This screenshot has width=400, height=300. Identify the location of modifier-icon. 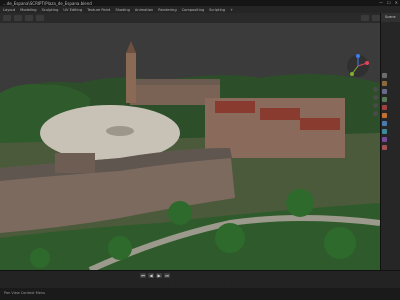
(384, 123).